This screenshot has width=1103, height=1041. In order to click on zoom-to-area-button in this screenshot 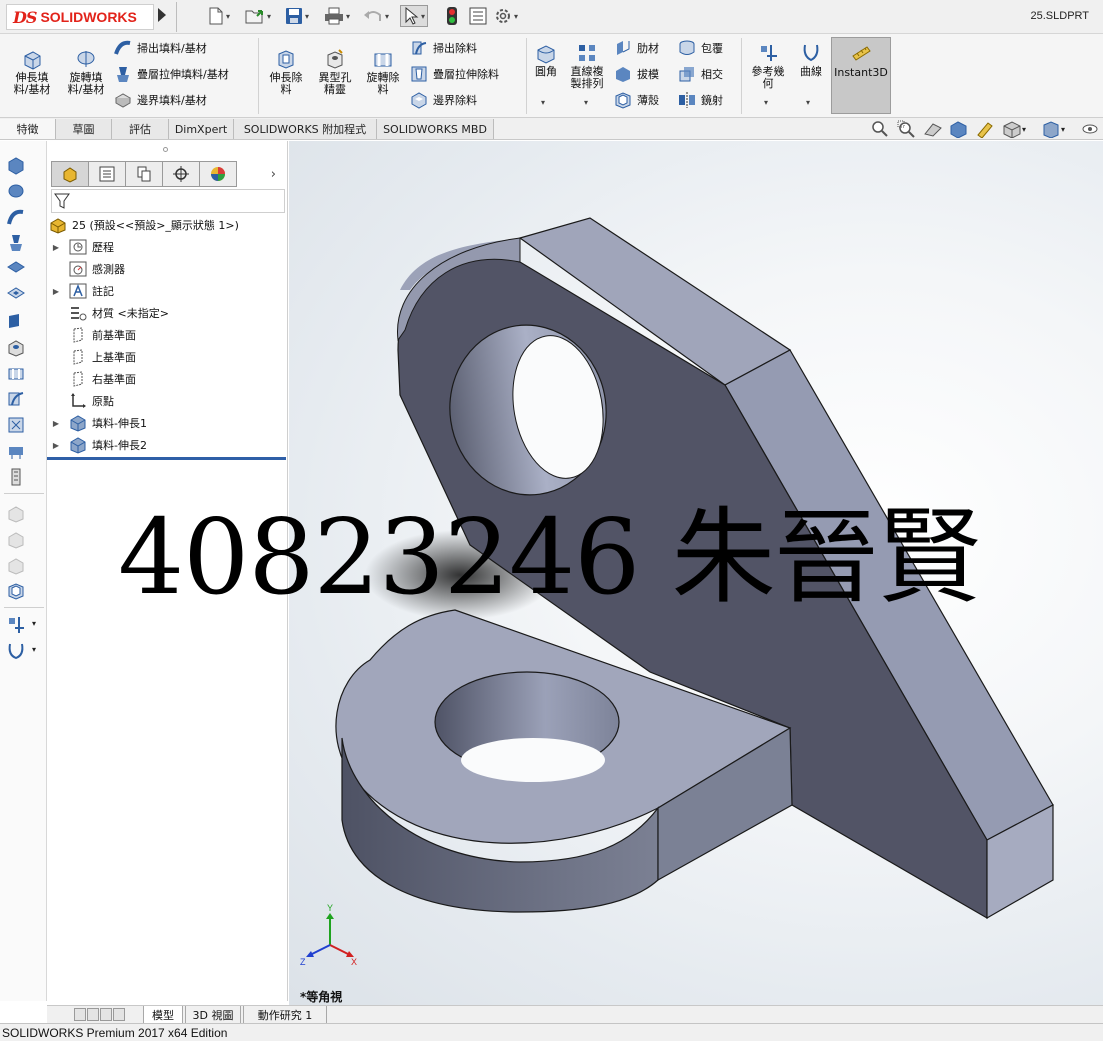, I will do `click(906, 129)`.